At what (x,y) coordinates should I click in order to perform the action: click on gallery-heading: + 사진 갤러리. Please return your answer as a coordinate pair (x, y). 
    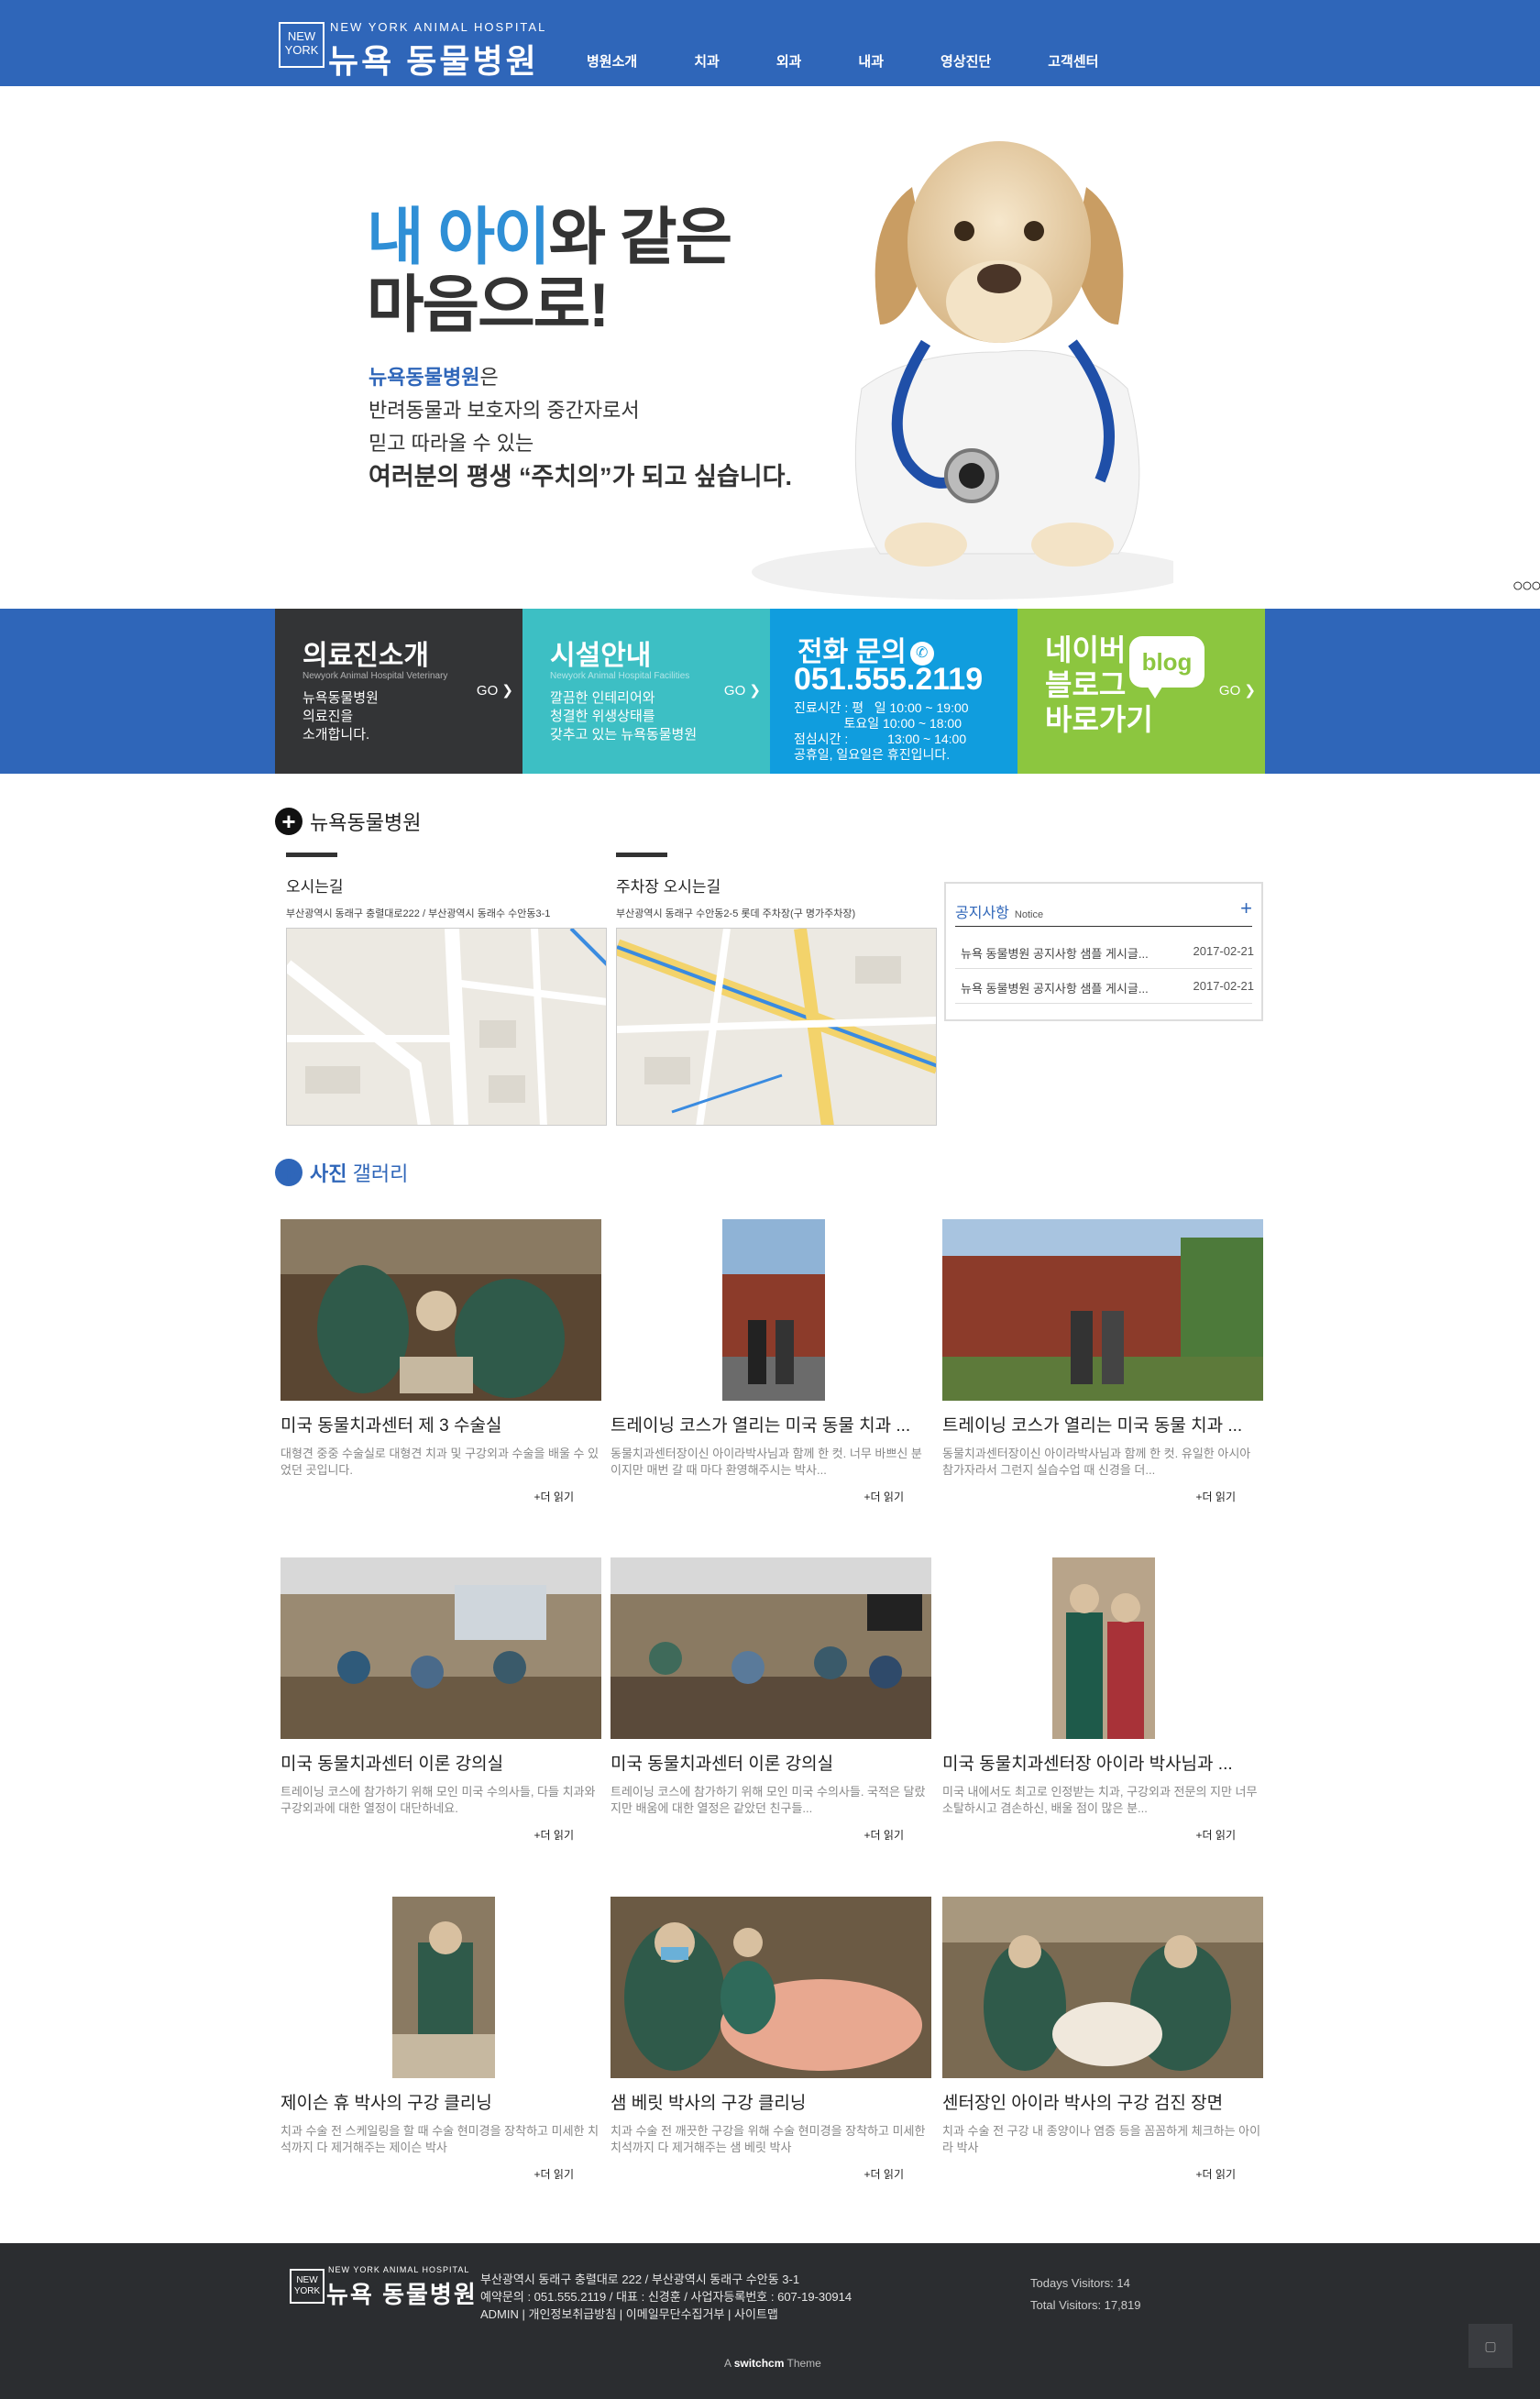
    Looking at the image, I should click on (341, 1173).